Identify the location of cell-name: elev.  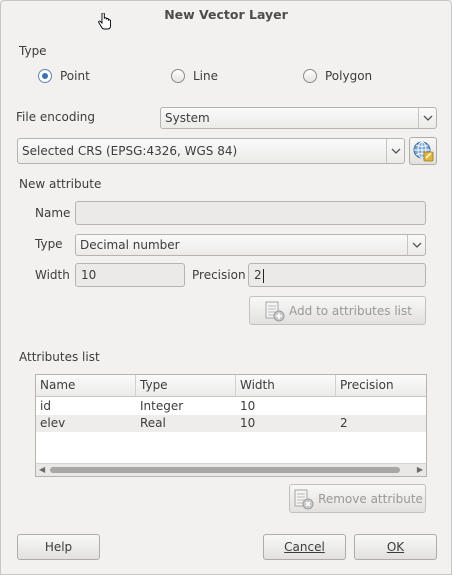
(53, 423).